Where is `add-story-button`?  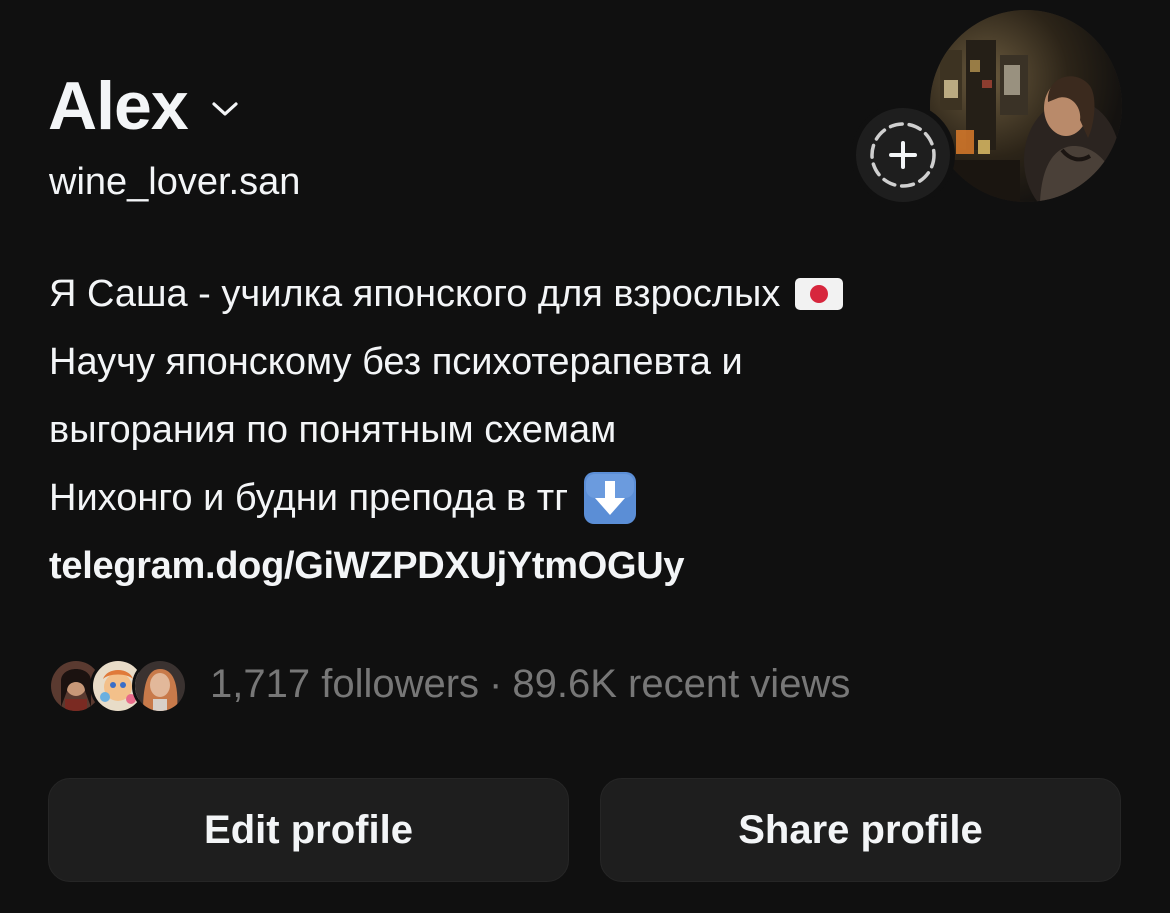
add-story-button is located at coordinates (903, 155).